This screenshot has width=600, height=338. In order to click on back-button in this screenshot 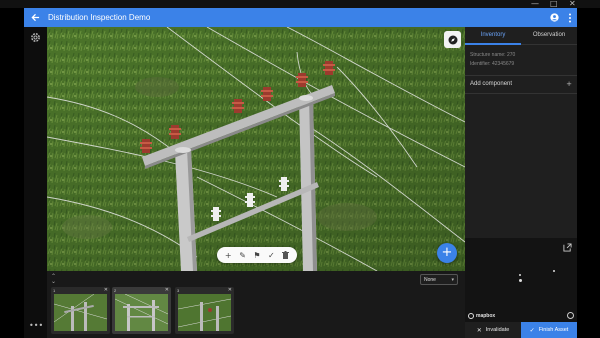, I will do `click(35, 17)`.